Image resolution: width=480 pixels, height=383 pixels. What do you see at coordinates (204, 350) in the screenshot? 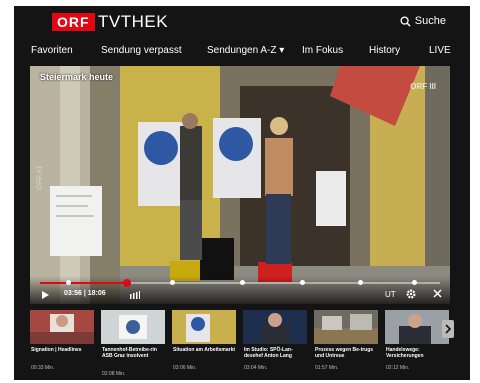
I see `segment-title: Situation am Arbeitsmarkt` at bounding box center [204, 350].